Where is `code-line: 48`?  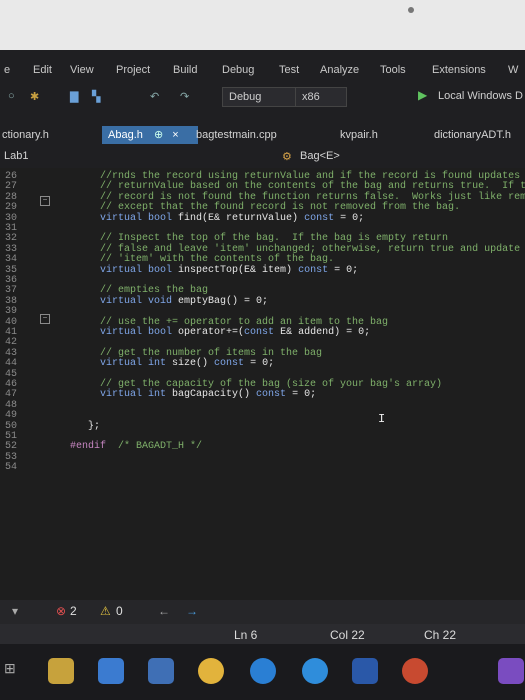
code-line: 48 is located at coordinates (262, 405).